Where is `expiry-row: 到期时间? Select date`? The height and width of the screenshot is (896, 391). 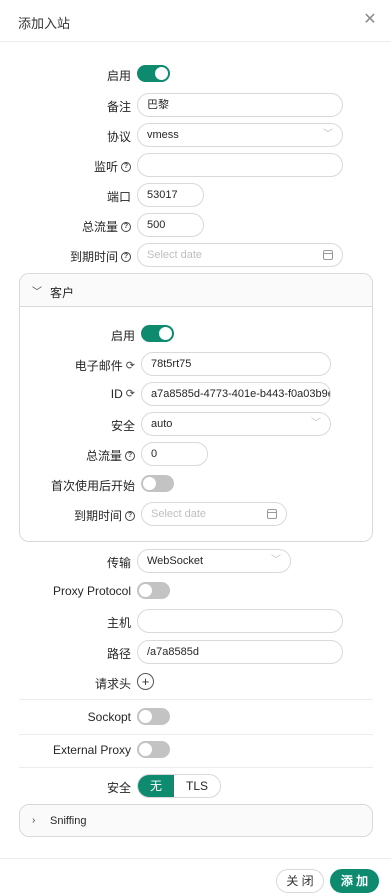
expiry-row: 到期时间? Select date is located at coordinates (195, 256).